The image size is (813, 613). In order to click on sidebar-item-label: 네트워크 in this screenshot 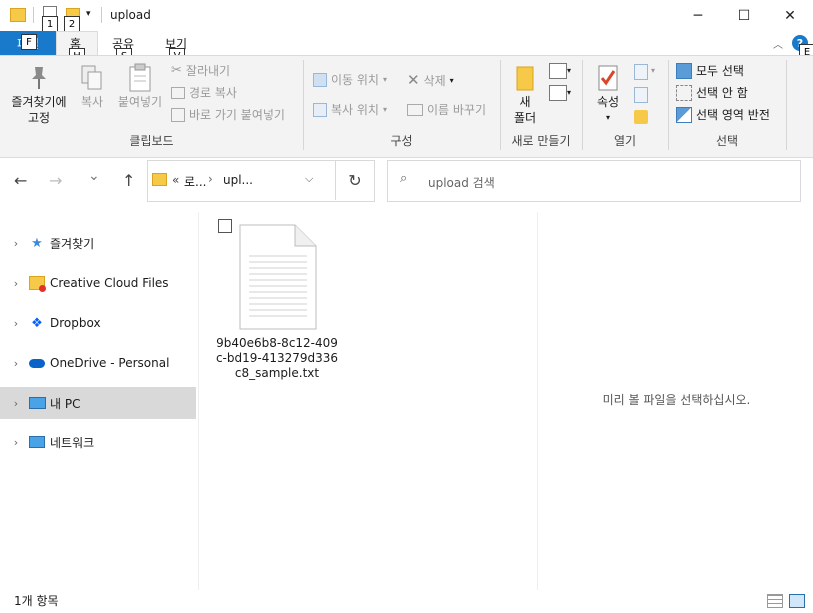, I will do `click(72, 442)`.